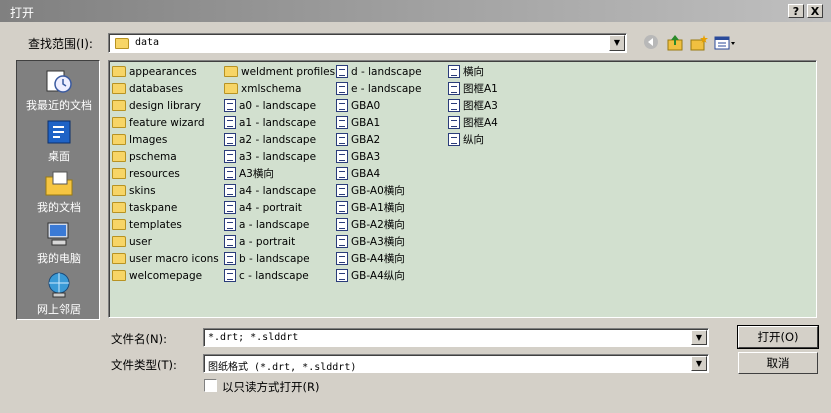  I want to click on file-item: GBA2, so click(358, 140).